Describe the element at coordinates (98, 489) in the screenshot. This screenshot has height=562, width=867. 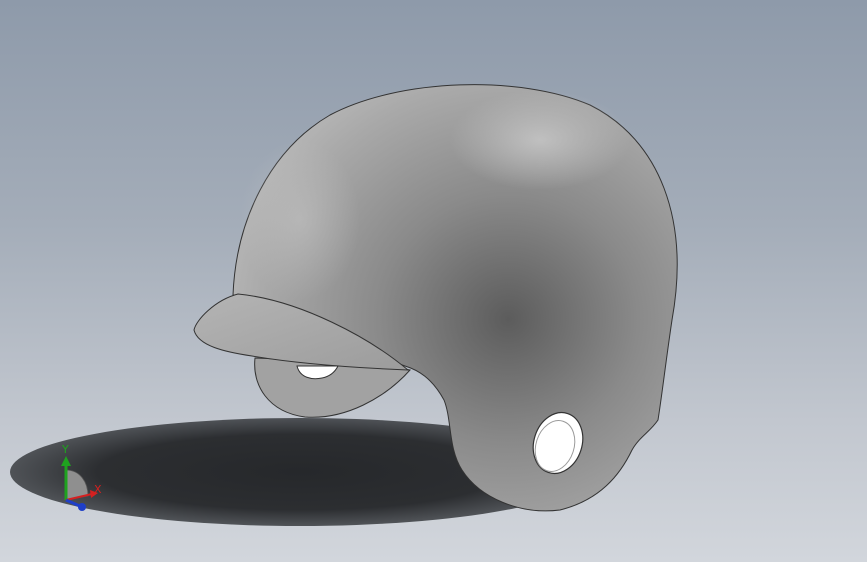
I see `triad-x-label: X` at that location.